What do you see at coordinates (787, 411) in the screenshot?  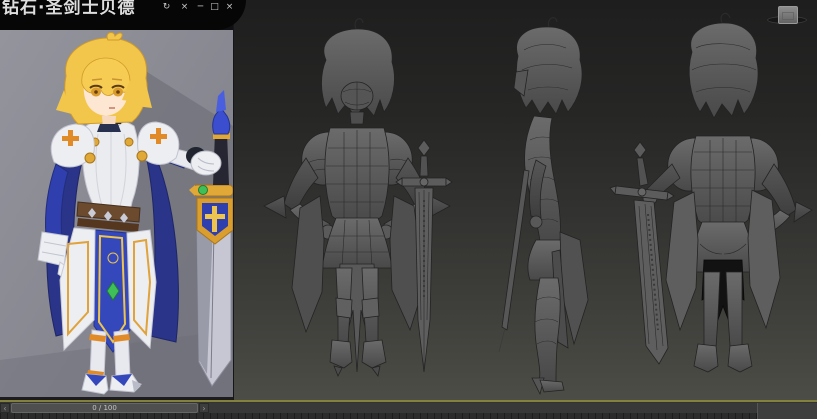 I see `timeline-end-panel` at bounding box center [787, 411].